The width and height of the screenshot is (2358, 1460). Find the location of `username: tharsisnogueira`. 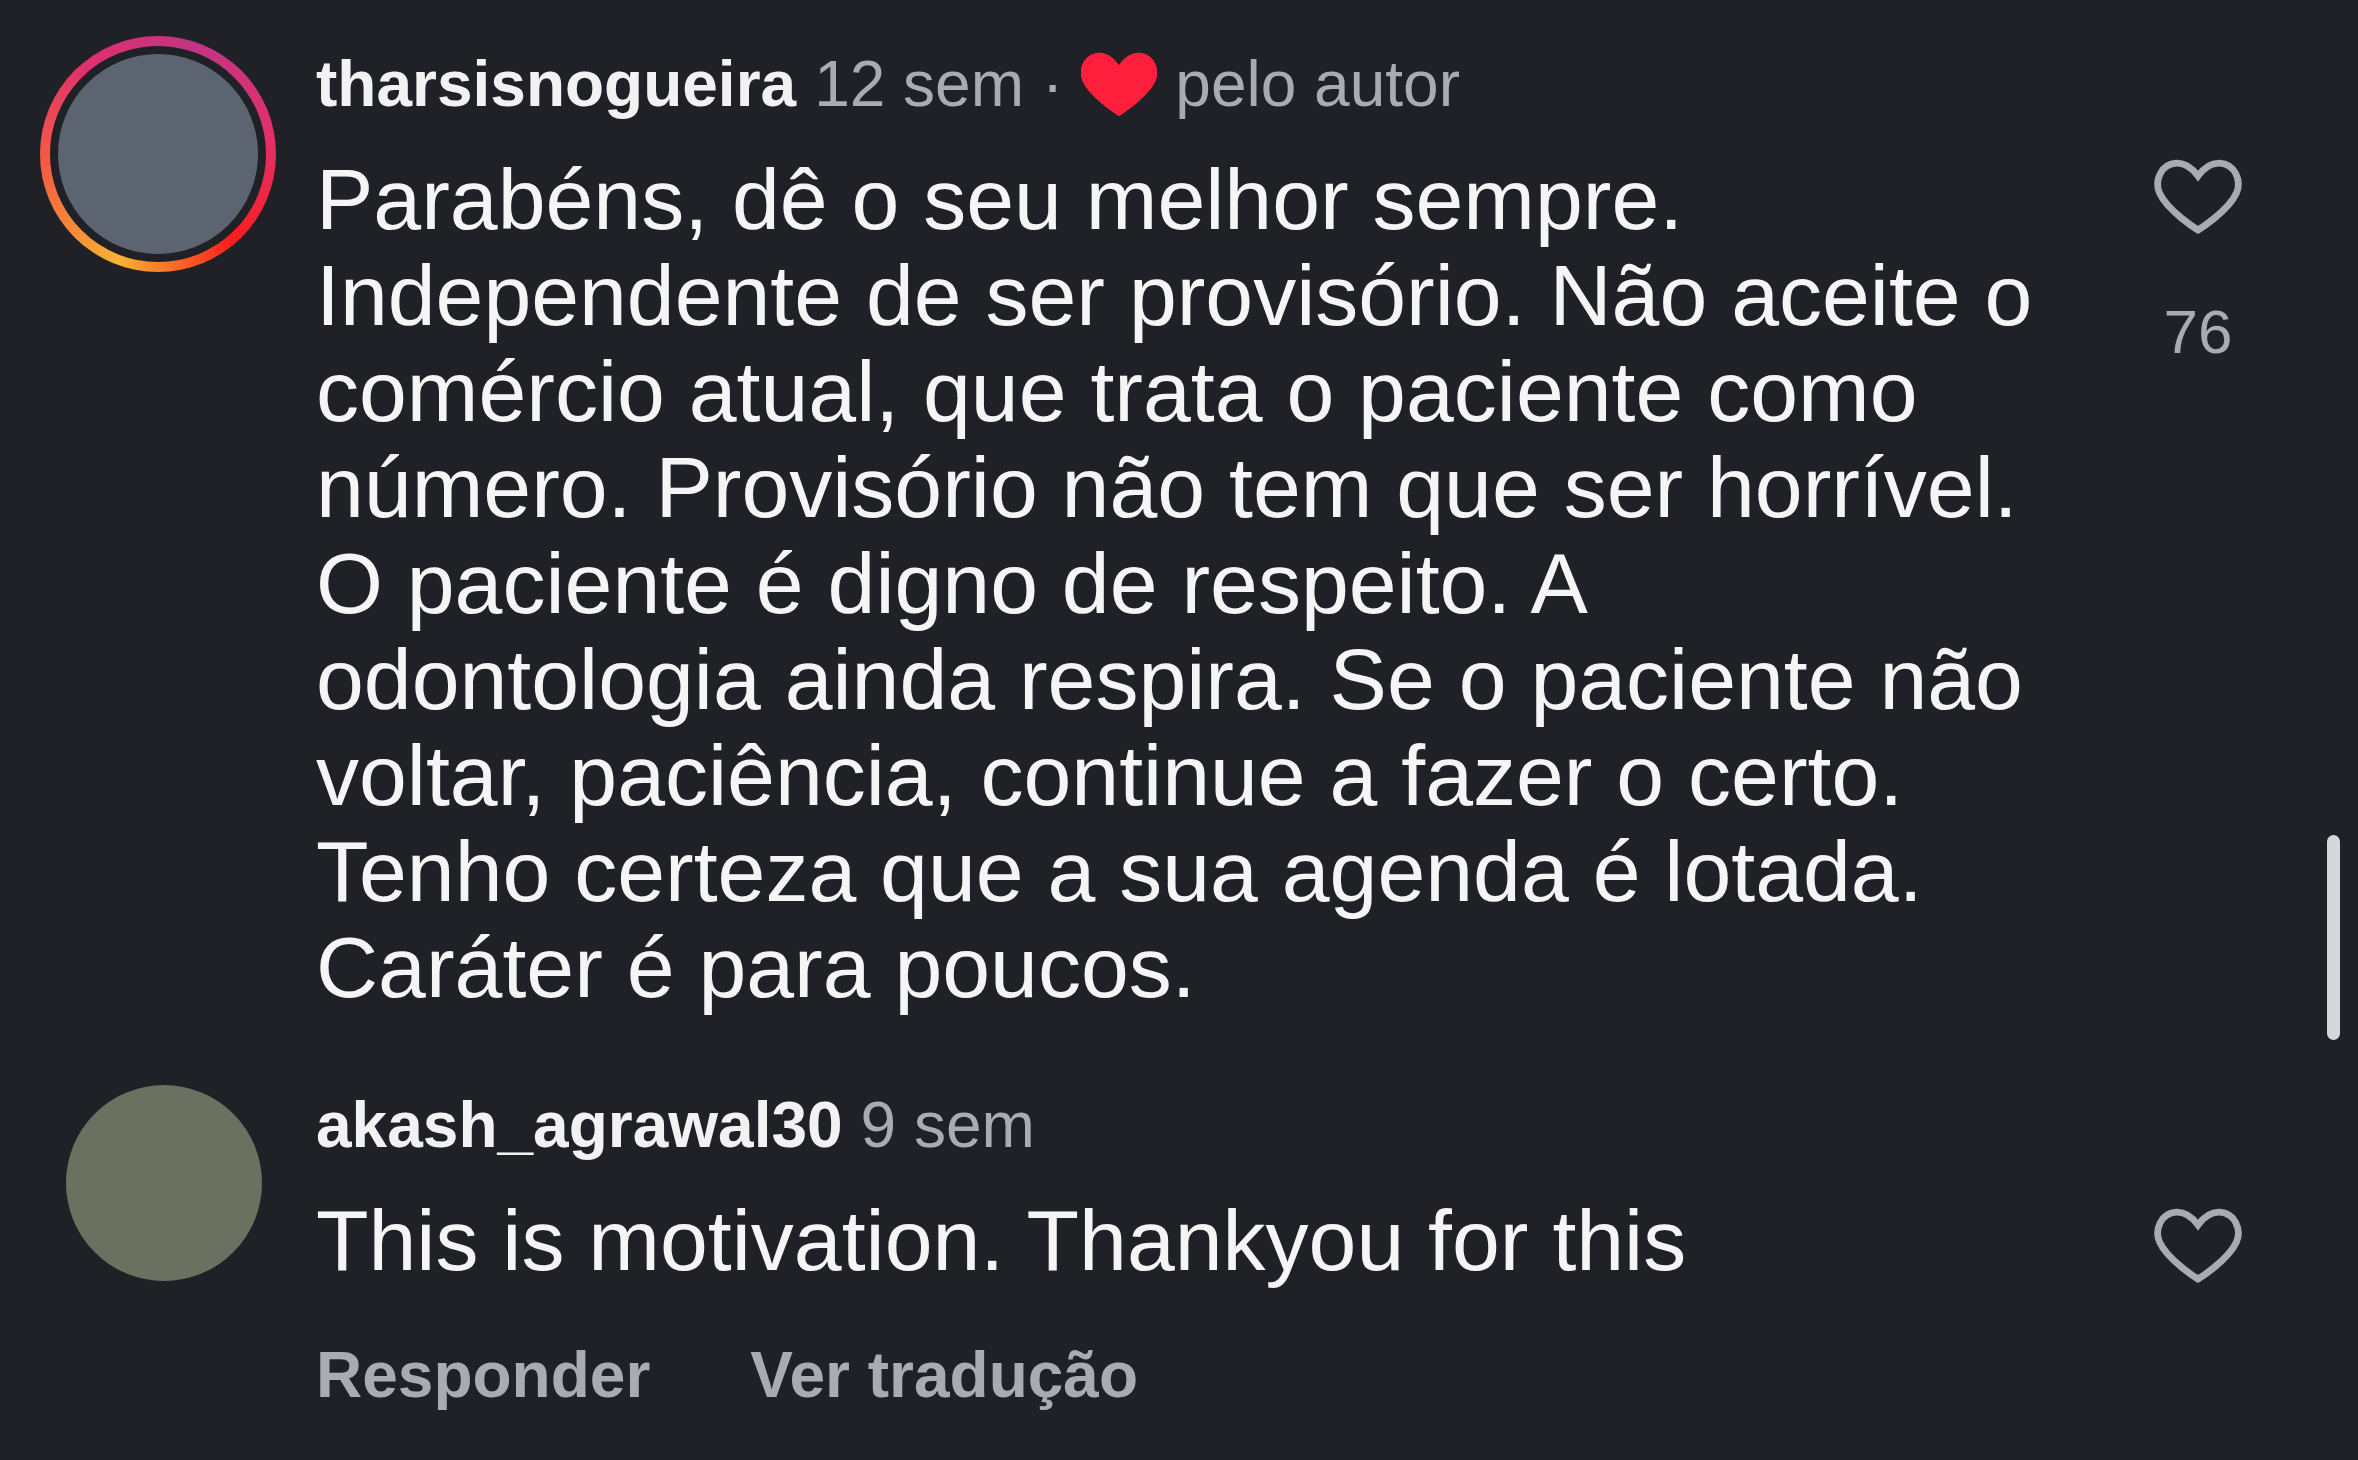

username: tharsisnogueira is located at coordinates (556, 84).